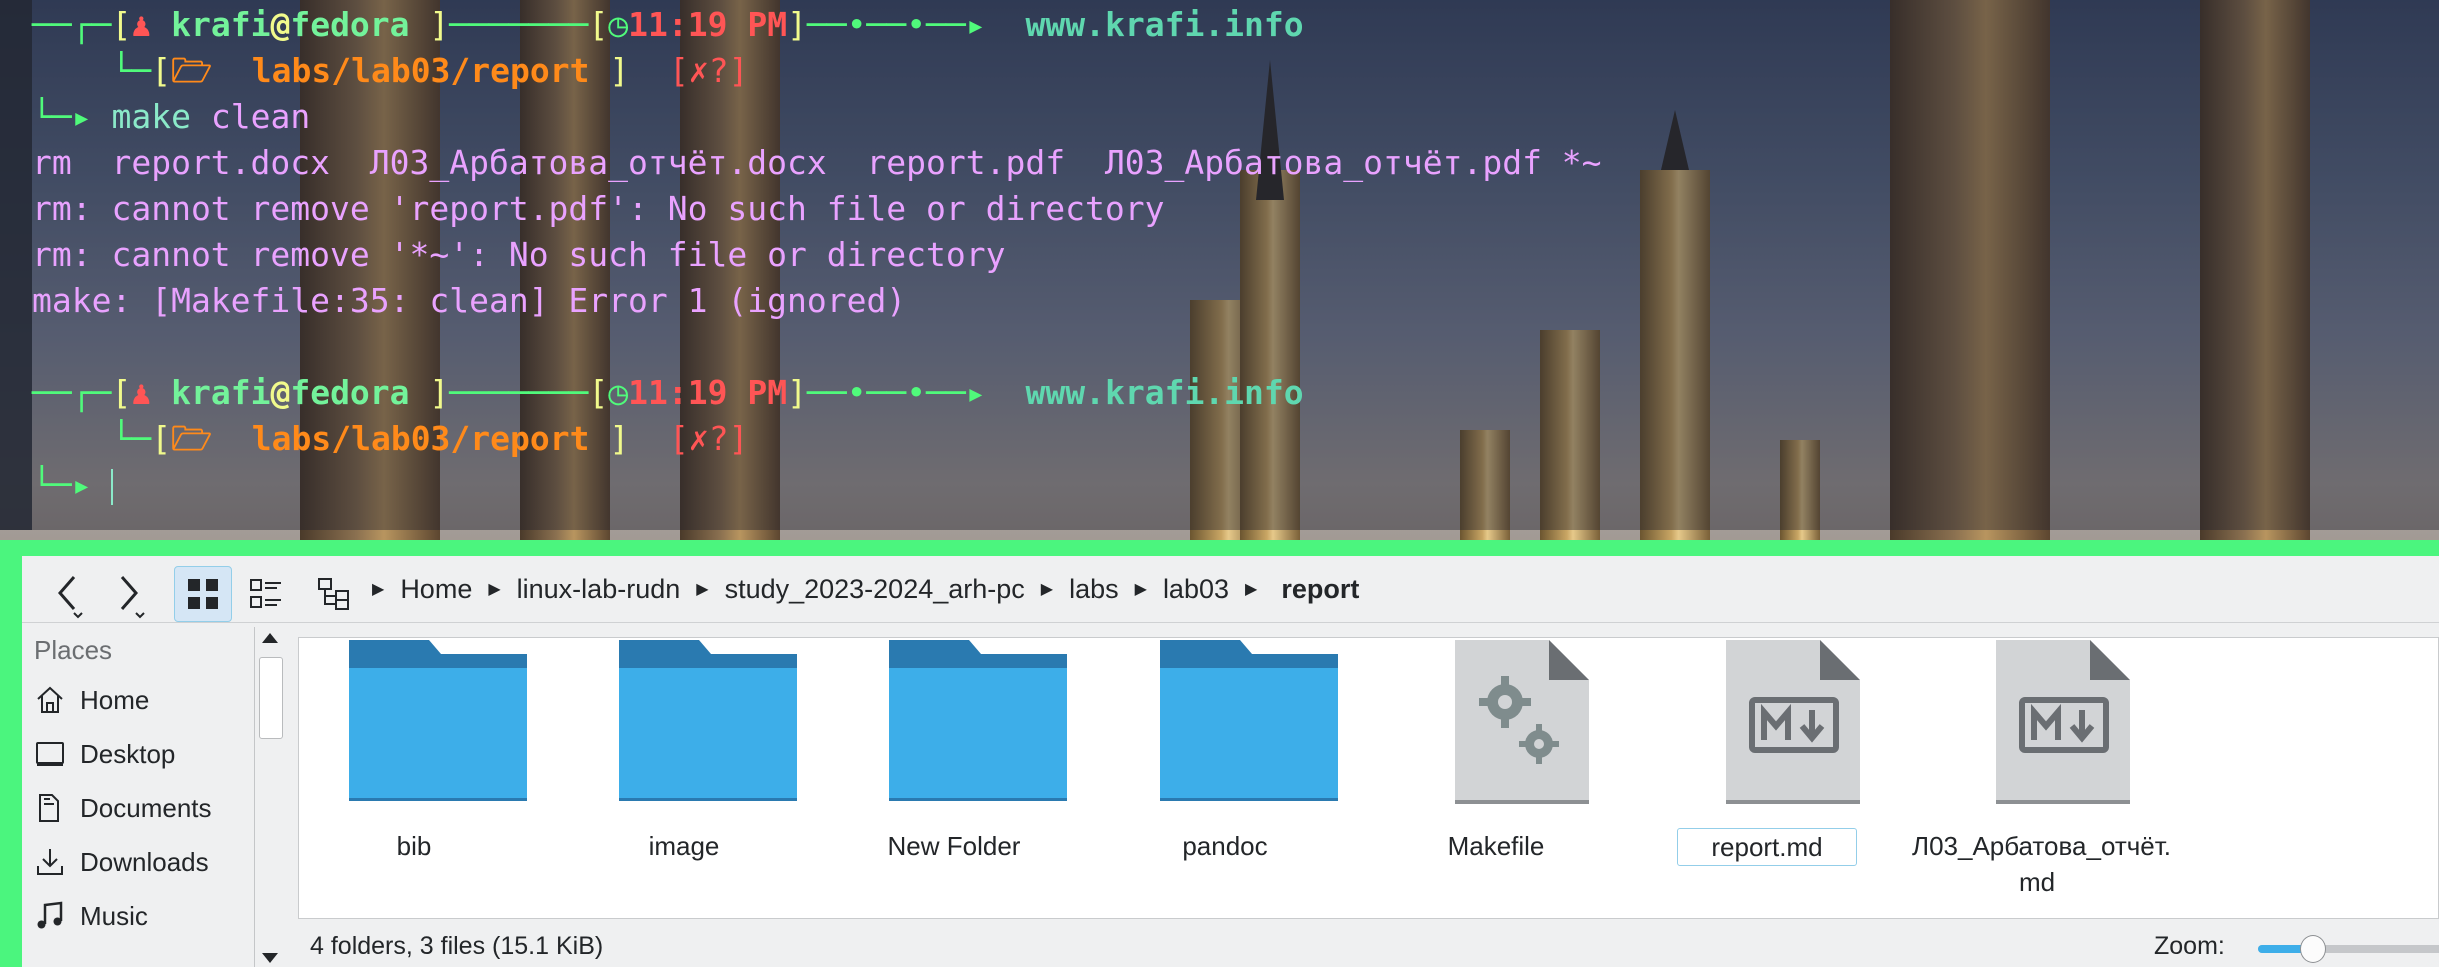  I want to click on details-view-icon, so click(265, 593).